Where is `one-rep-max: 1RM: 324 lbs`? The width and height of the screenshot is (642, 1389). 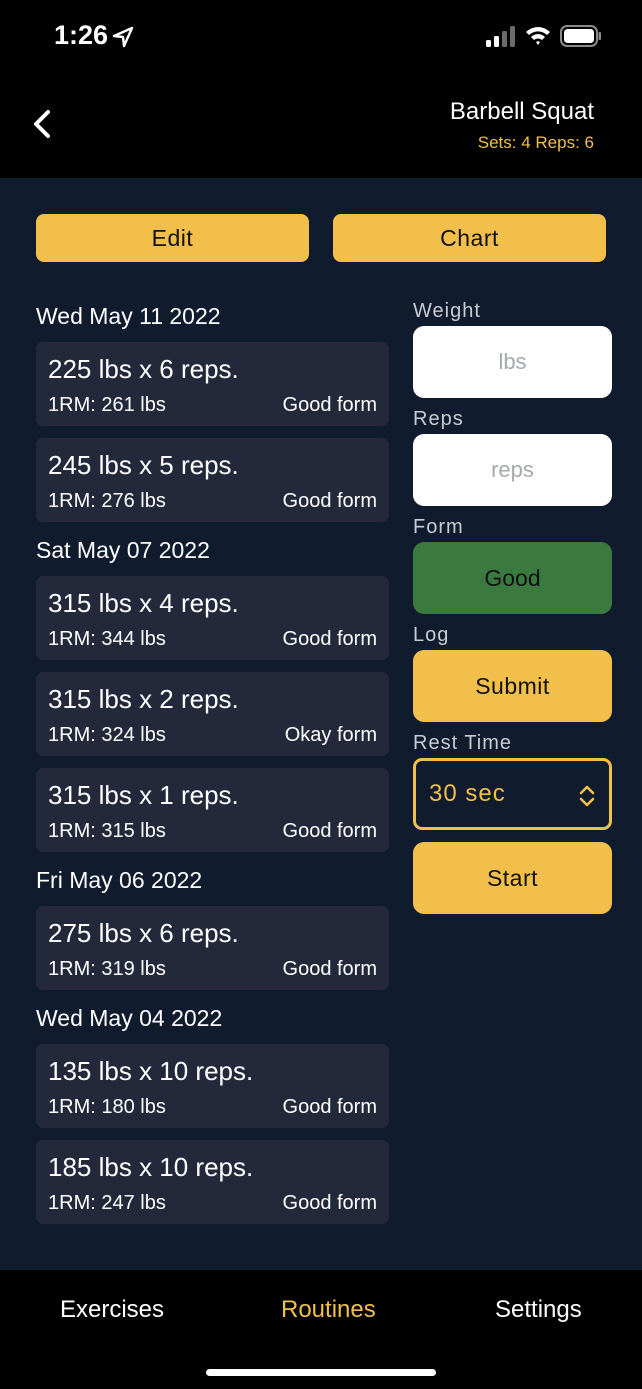 one-rep-max: 1RM: 324 lbs is located at coordinates (107, 735).